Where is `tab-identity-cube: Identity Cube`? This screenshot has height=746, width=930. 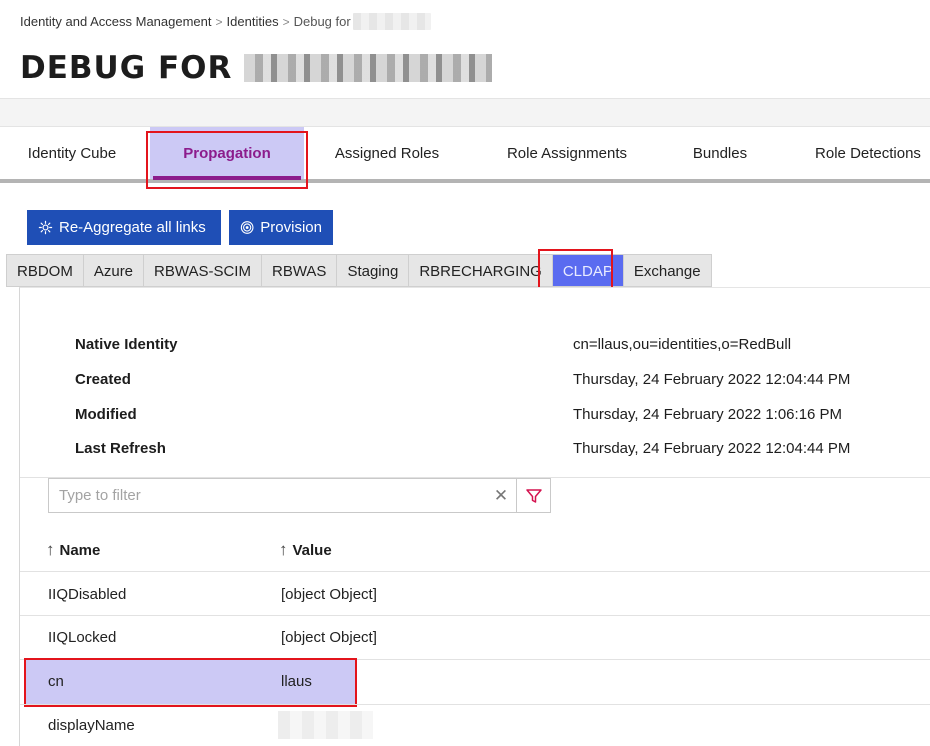 tab-identity-cube: Identity Cube is located at coordinates (72, 153).